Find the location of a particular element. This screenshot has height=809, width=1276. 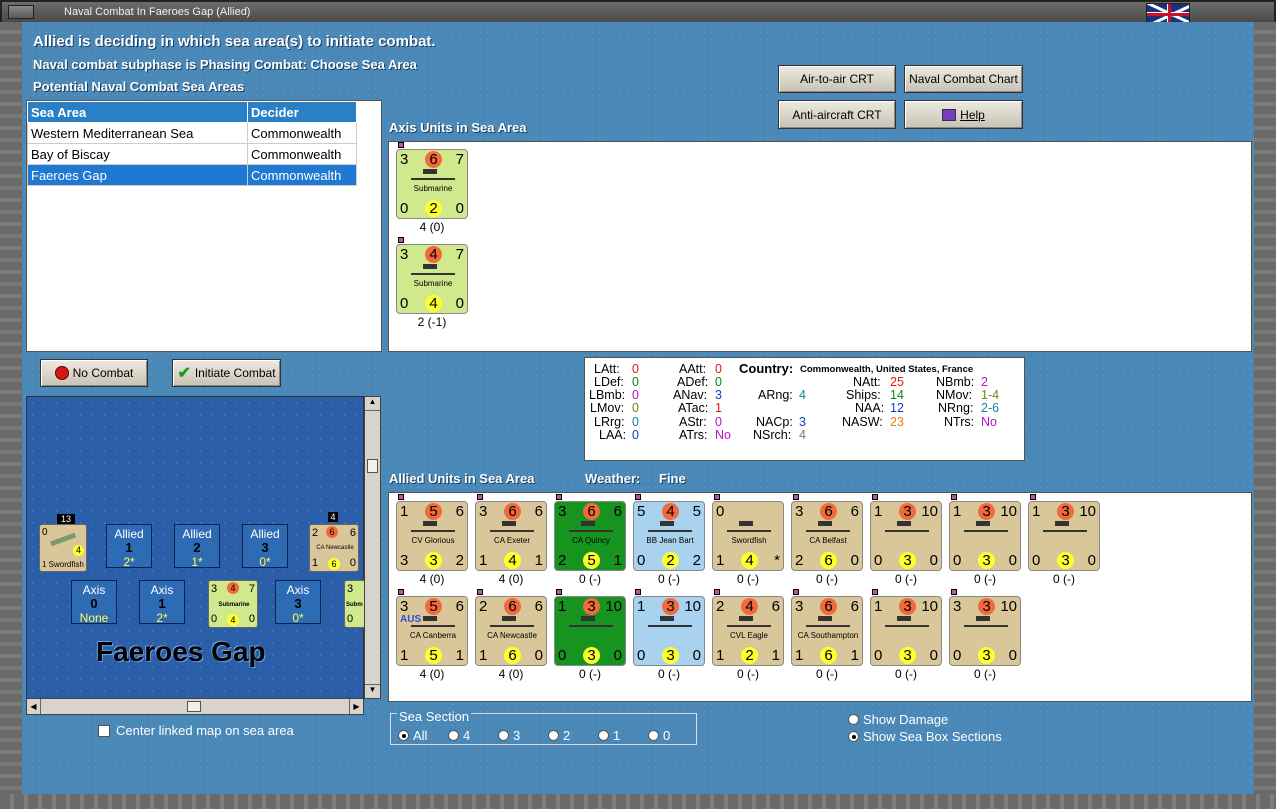

checkbox-box is located at coordinates (104, 730).